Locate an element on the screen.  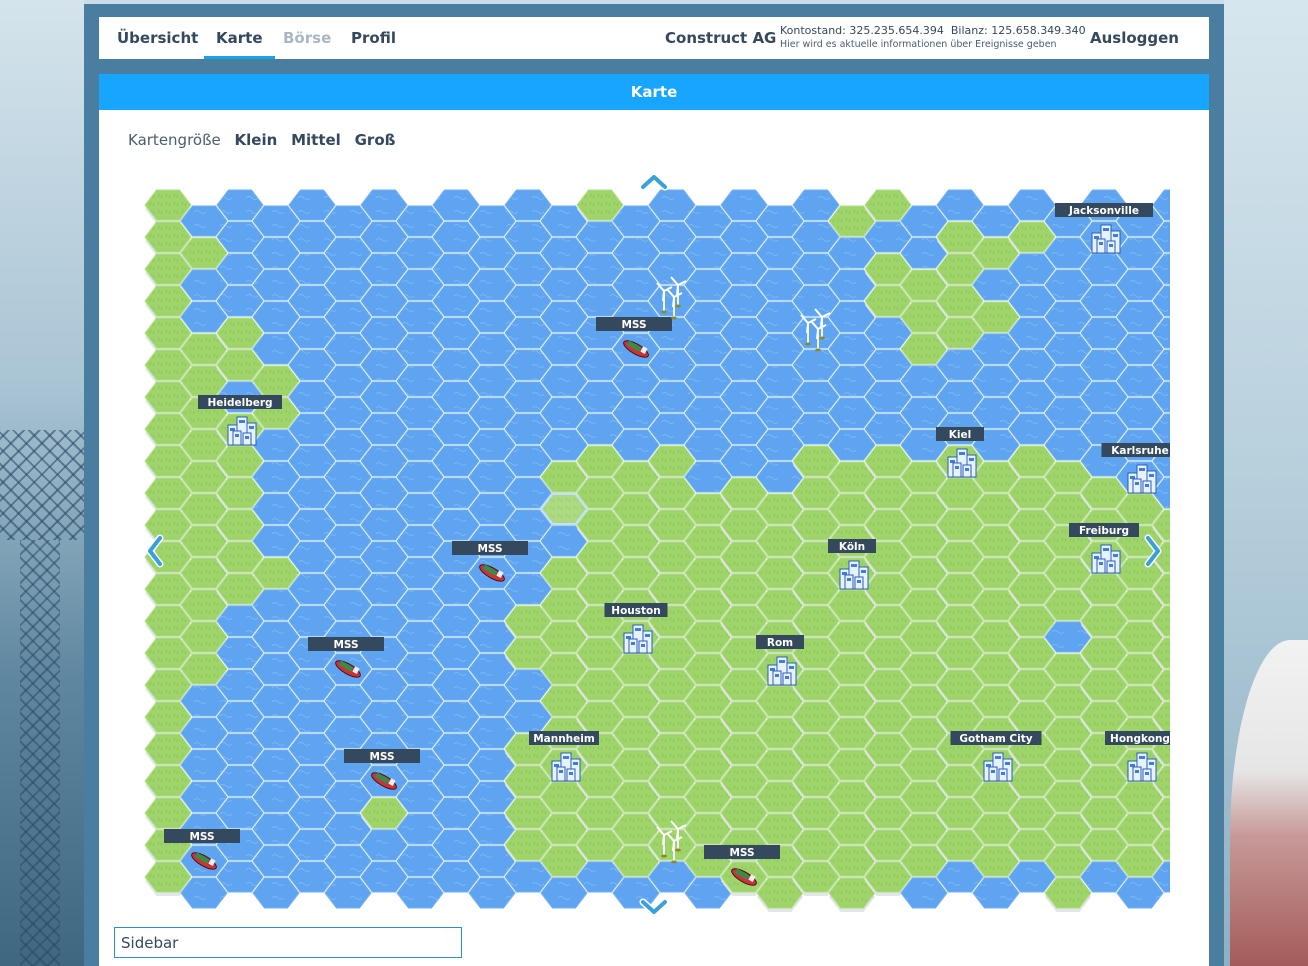
tab-profil: Profil is located at coordinates (373, 38).